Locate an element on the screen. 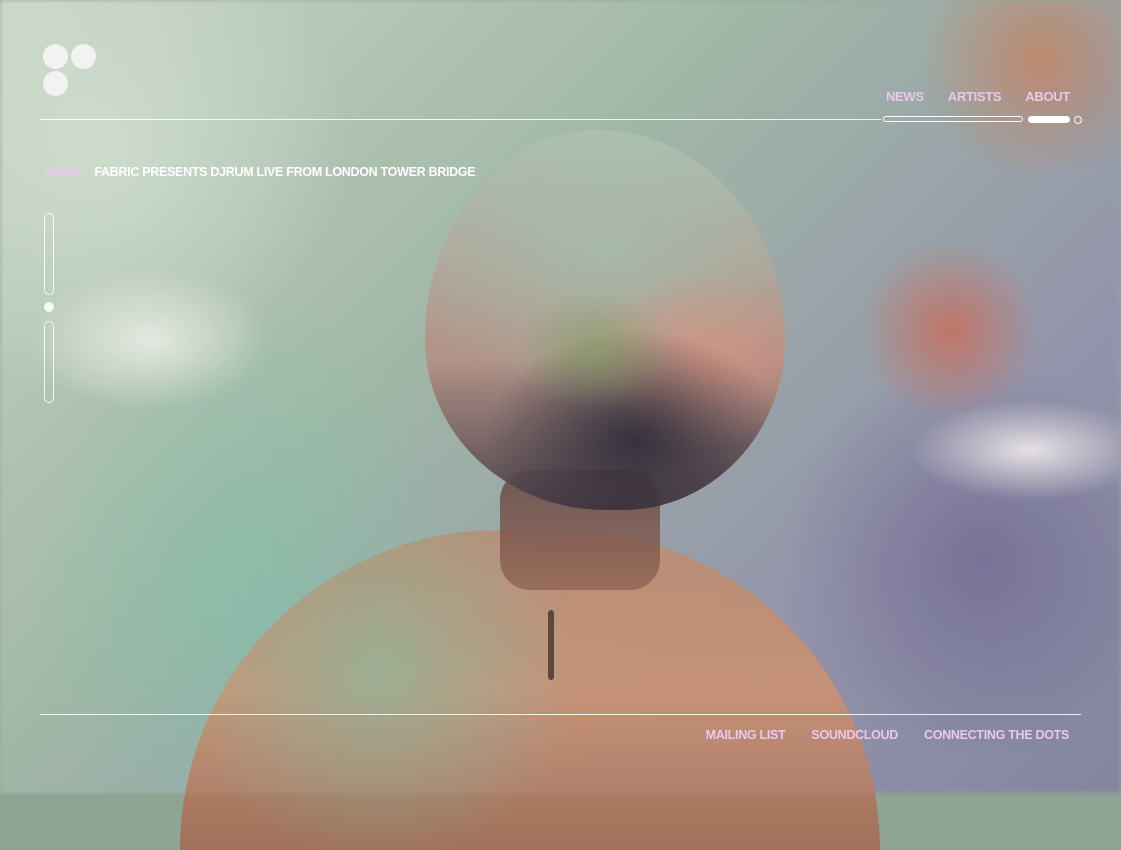 This screenshot has height=850, width=1121. nav-item-about: ABOUT is located at coordinates (1047, 96).